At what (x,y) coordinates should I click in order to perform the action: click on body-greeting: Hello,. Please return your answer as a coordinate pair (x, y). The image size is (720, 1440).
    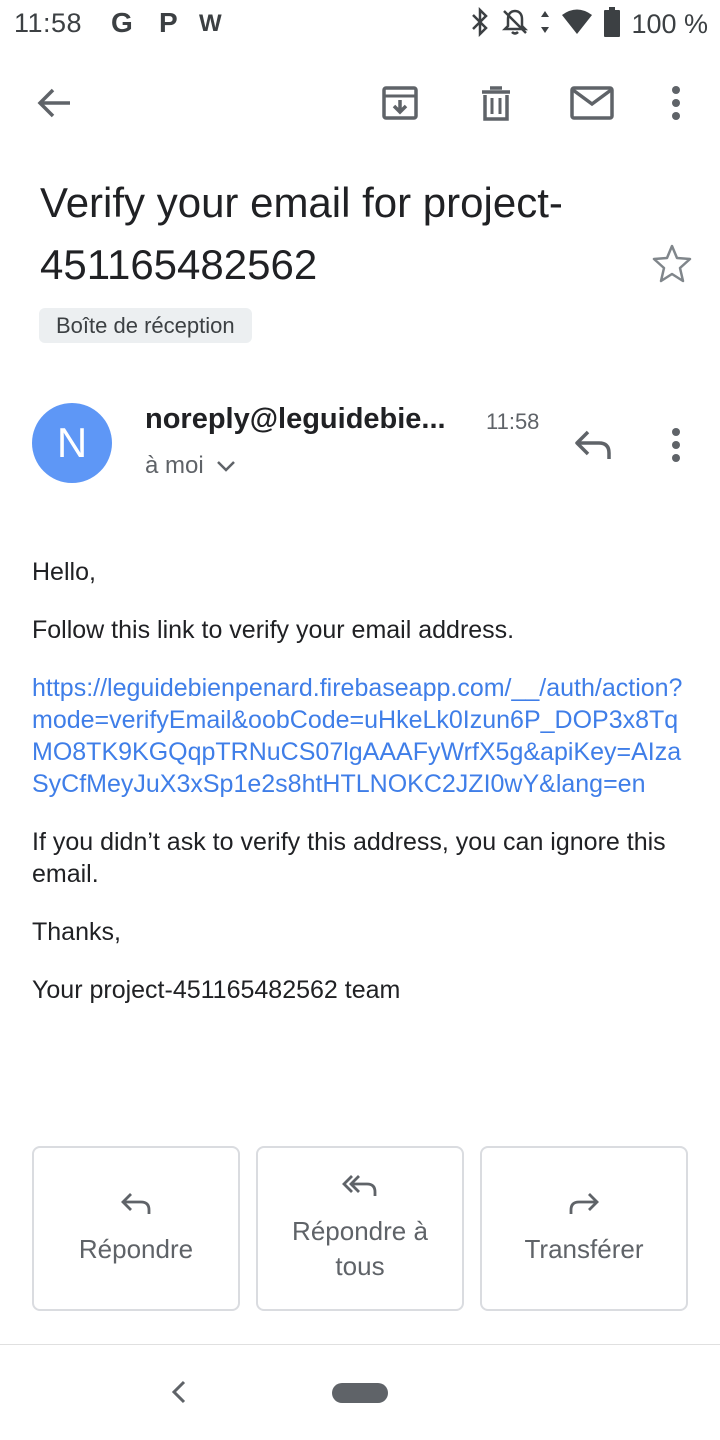
    Looking at the image, I should click on (64, 572).